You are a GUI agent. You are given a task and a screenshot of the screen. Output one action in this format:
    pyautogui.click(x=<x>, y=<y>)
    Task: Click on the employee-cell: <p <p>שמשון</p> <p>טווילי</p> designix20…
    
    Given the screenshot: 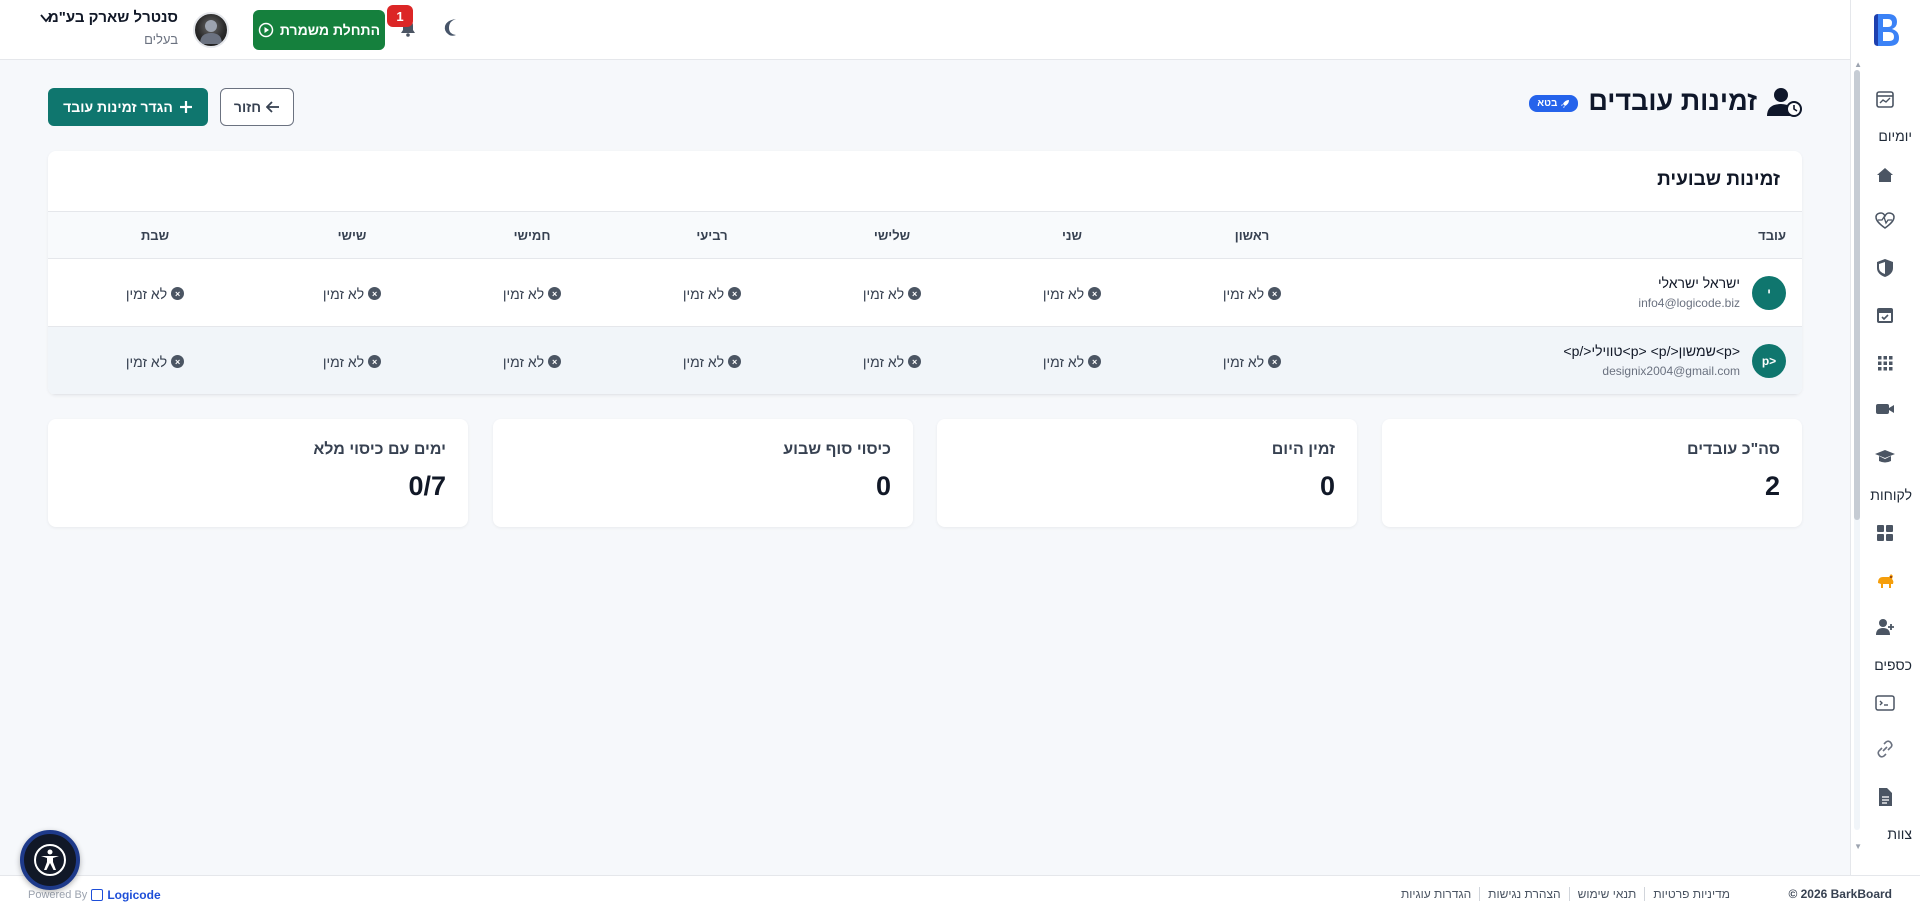 What is the action you would take?
    pyautogui.click(x=1572, y=360)
    